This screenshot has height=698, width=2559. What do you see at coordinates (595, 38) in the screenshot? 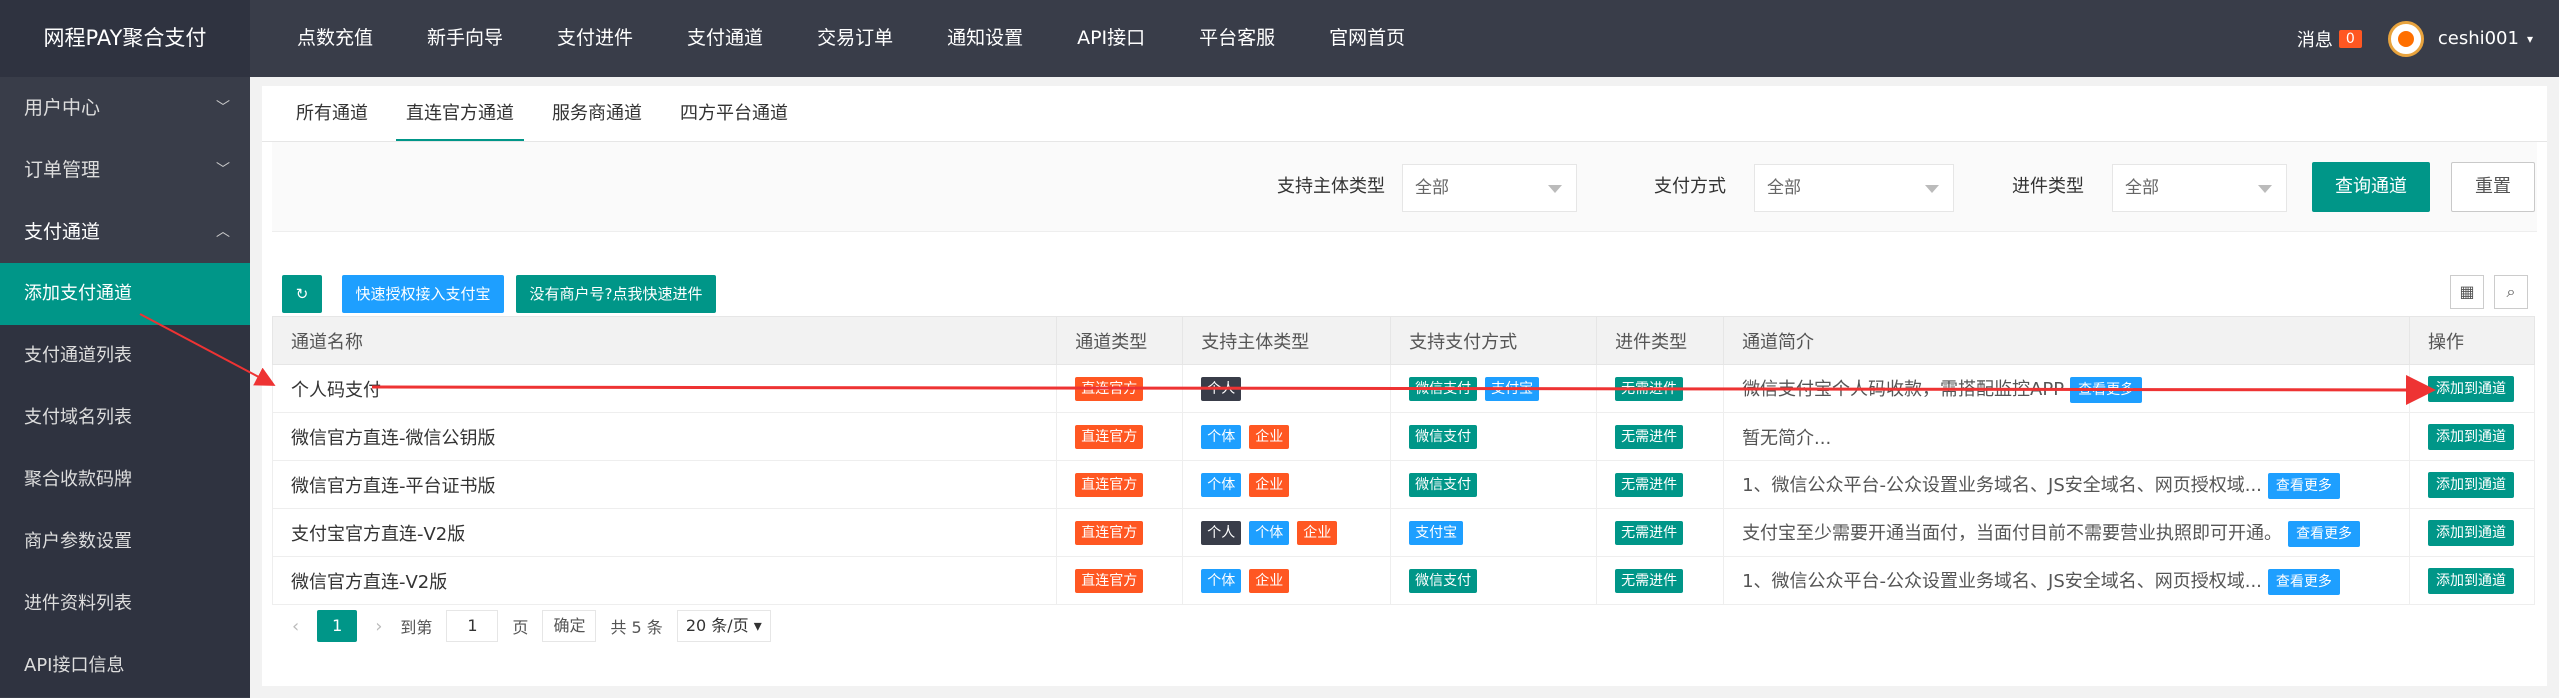
I see `nav-entry: 支付进件` at bounding box center [595, 38].